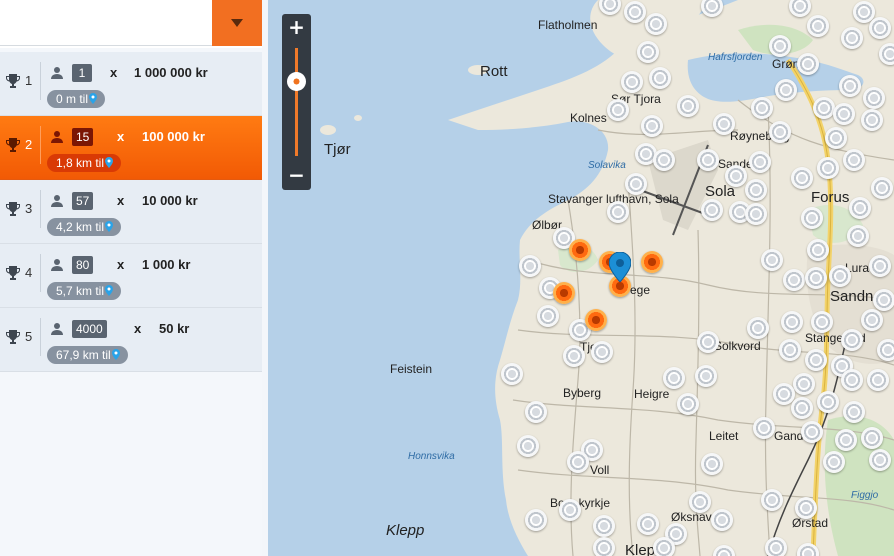  I want to click on prize-row: 1 1 x 1 000 000 kr 0 m til, so click(131, 84).